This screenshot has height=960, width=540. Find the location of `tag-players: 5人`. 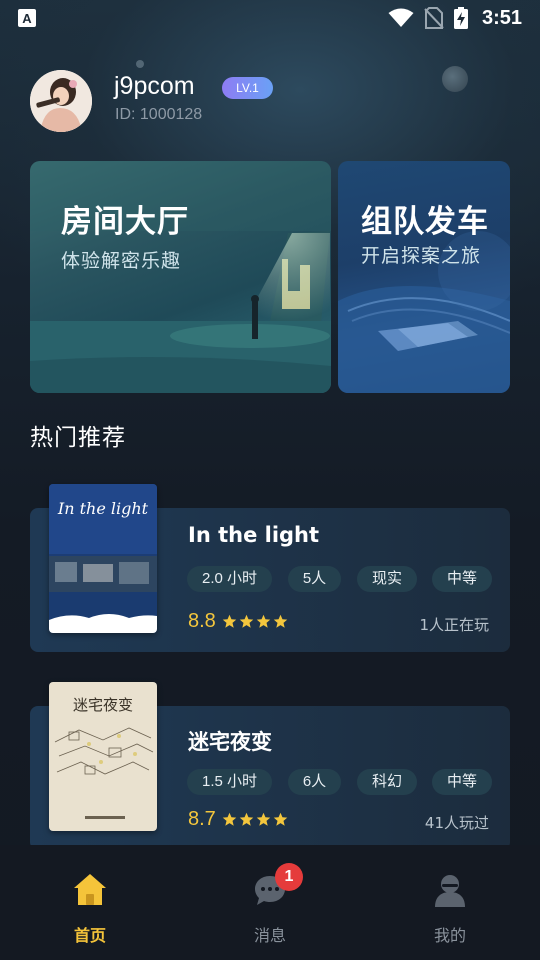

tag-players: 5人 is located at coordinates (314, 579).